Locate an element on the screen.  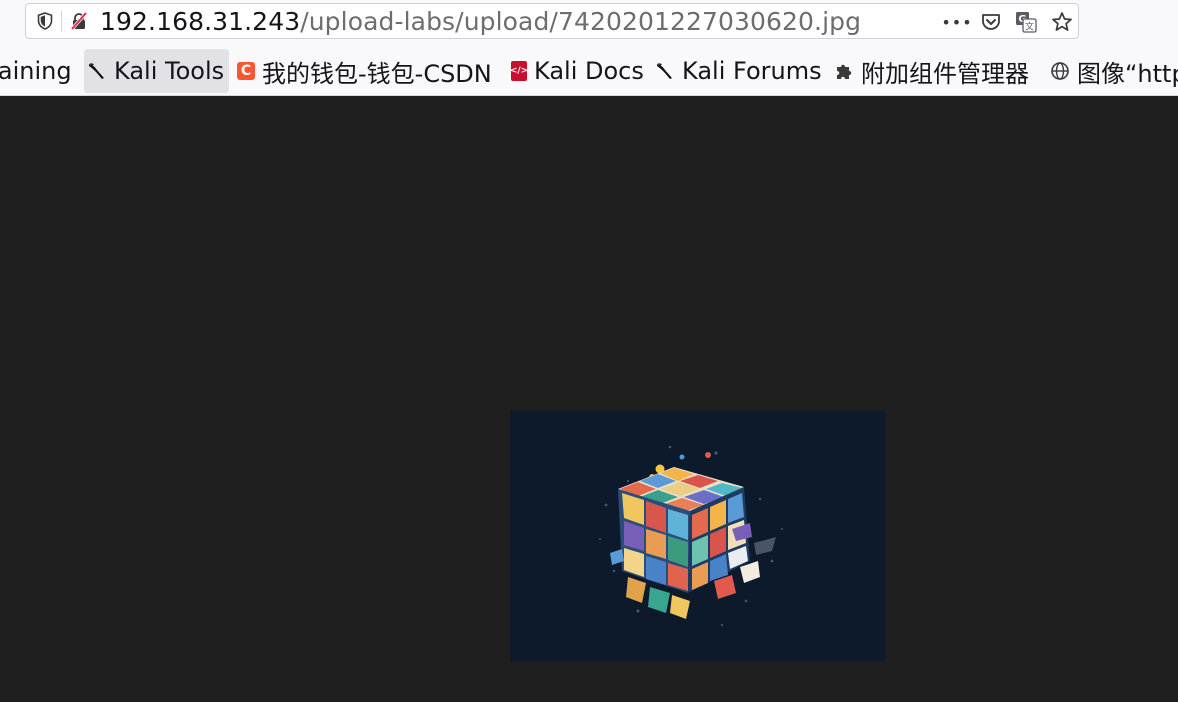
bookmark-kali-tools: Kali Tools is located at coordinates (156, 71).